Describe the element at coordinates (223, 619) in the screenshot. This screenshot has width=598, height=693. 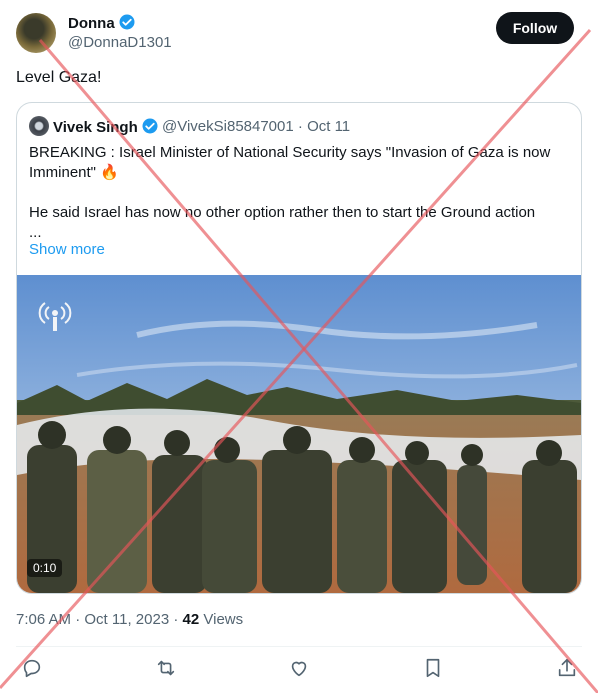
I see `views-label: Views` at that location.